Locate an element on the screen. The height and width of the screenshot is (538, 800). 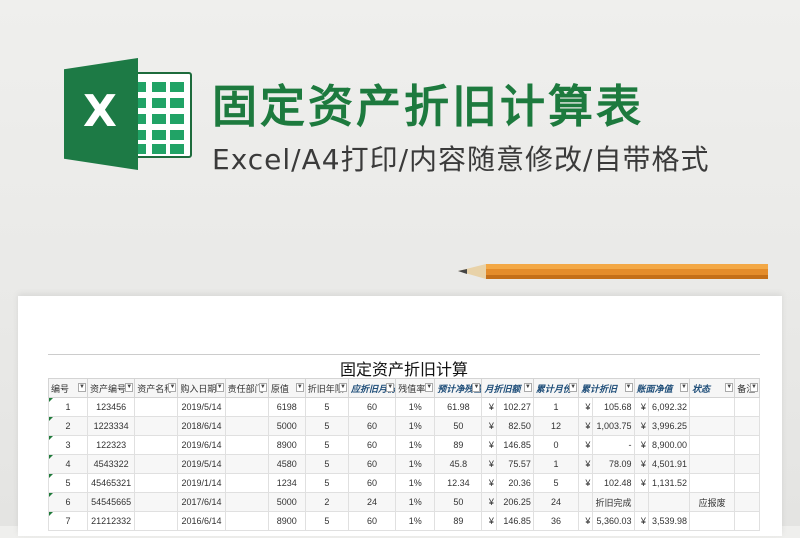
col-header: 状态 ▼ is located at coordinates (712, 388).